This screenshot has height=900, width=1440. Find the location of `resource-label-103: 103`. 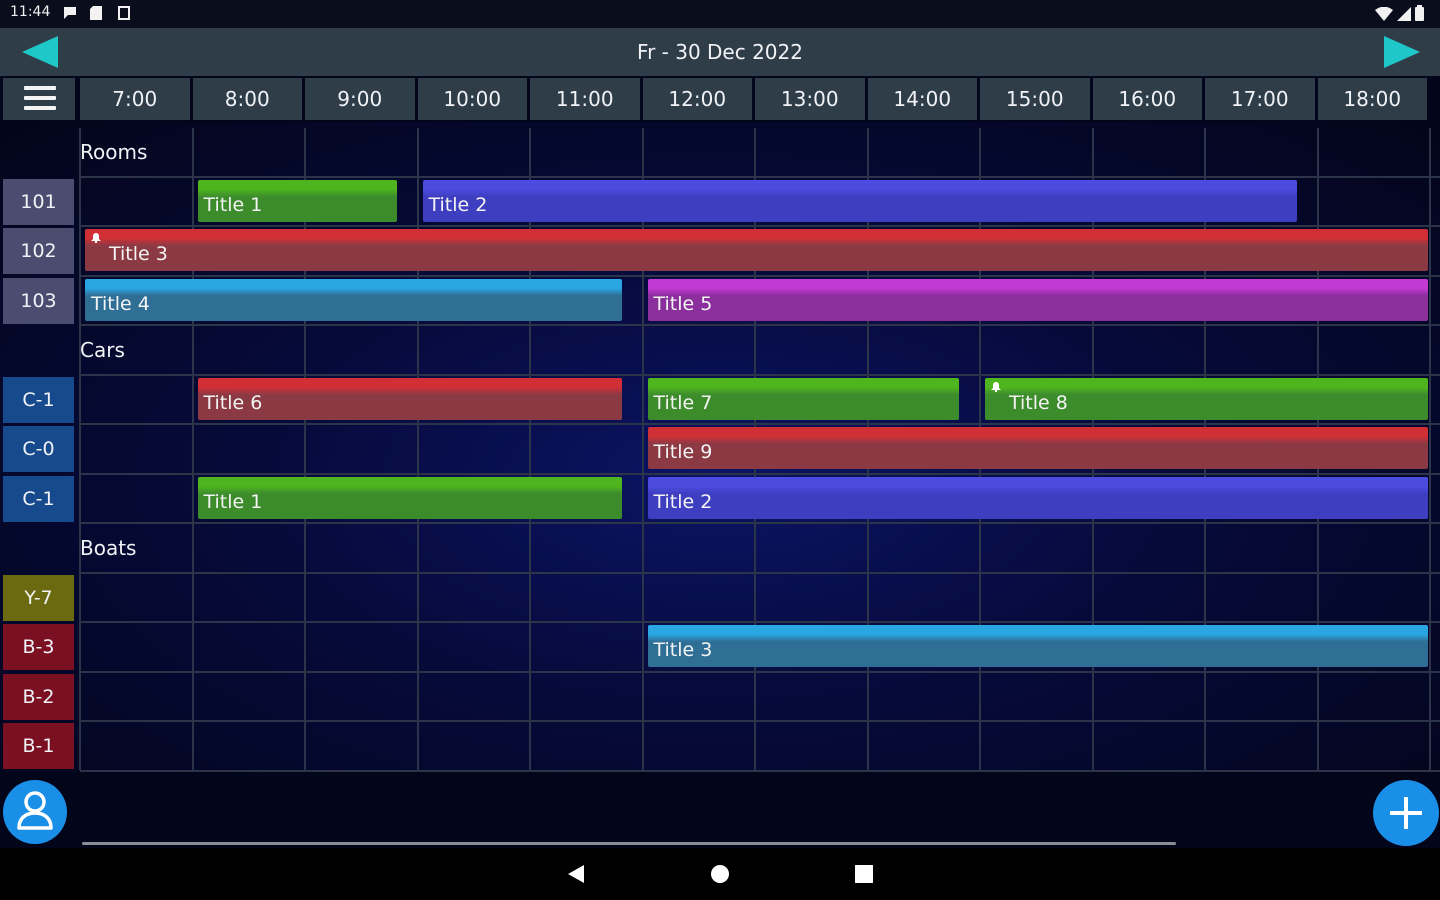

resource-label-103: 103 is located at coordinates (38, 300).